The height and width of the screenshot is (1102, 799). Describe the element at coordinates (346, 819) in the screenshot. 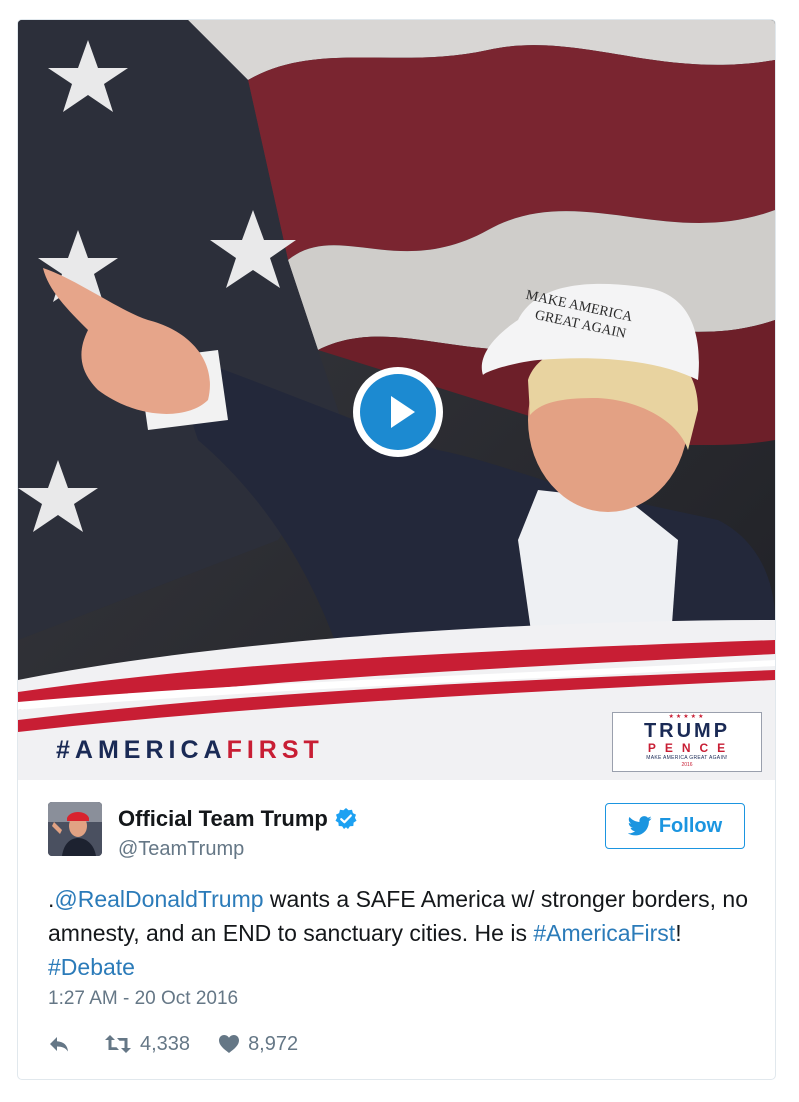

I see `verified-icon` at that location.